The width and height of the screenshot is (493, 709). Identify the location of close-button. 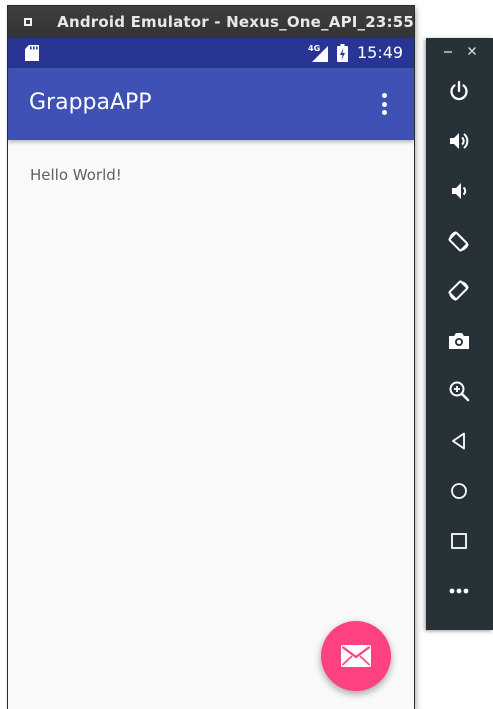
(472, 52).